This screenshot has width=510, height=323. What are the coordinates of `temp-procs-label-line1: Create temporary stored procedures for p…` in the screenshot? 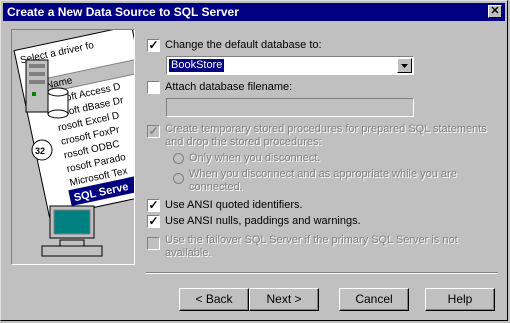 It's located at (326, 129).